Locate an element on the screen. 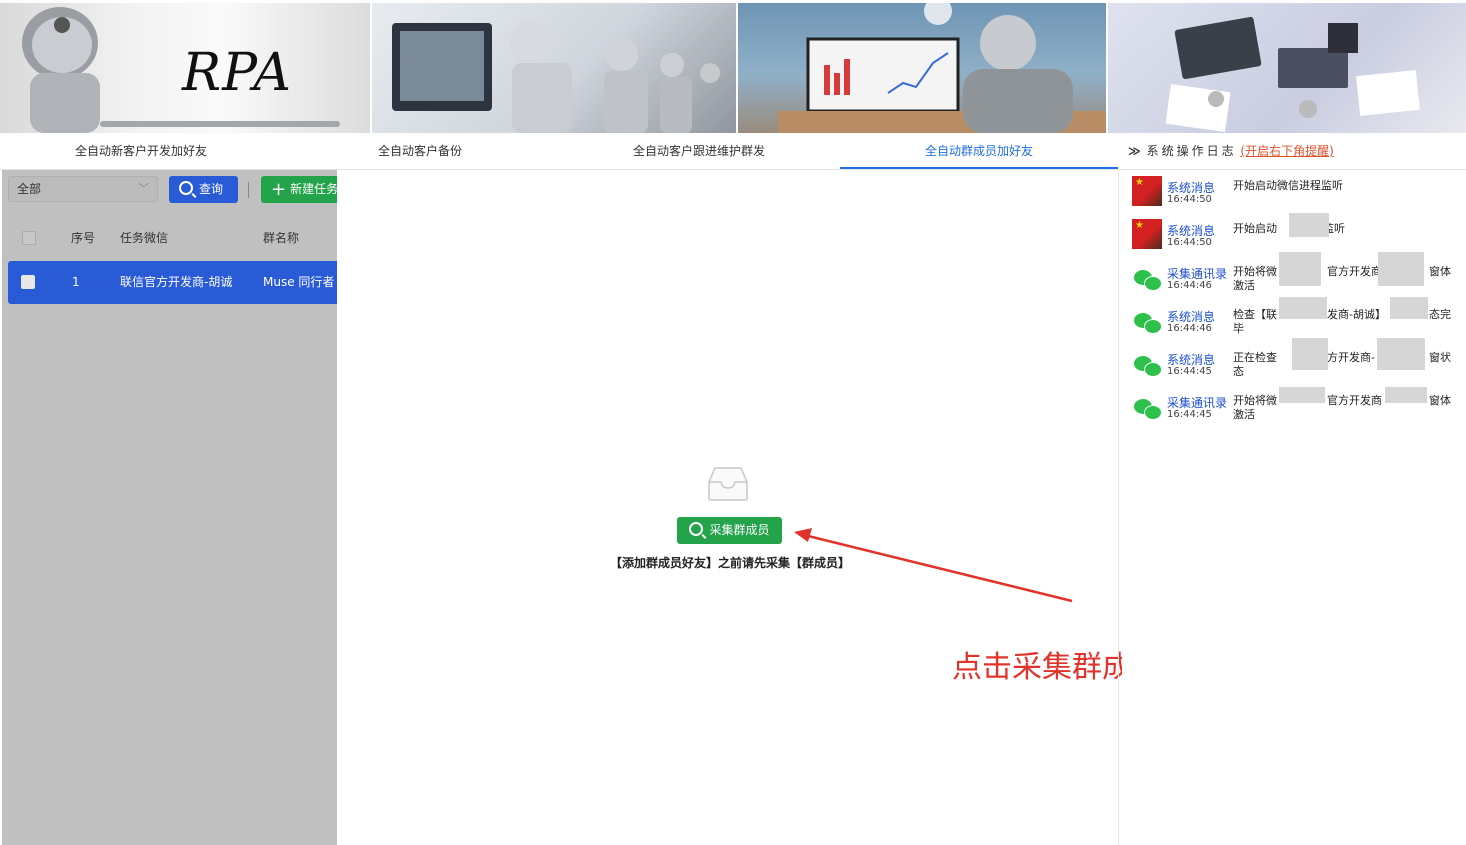 The image size is (1466, 845). log-message-tail: 态完 is located at coordinates (1440, 314).